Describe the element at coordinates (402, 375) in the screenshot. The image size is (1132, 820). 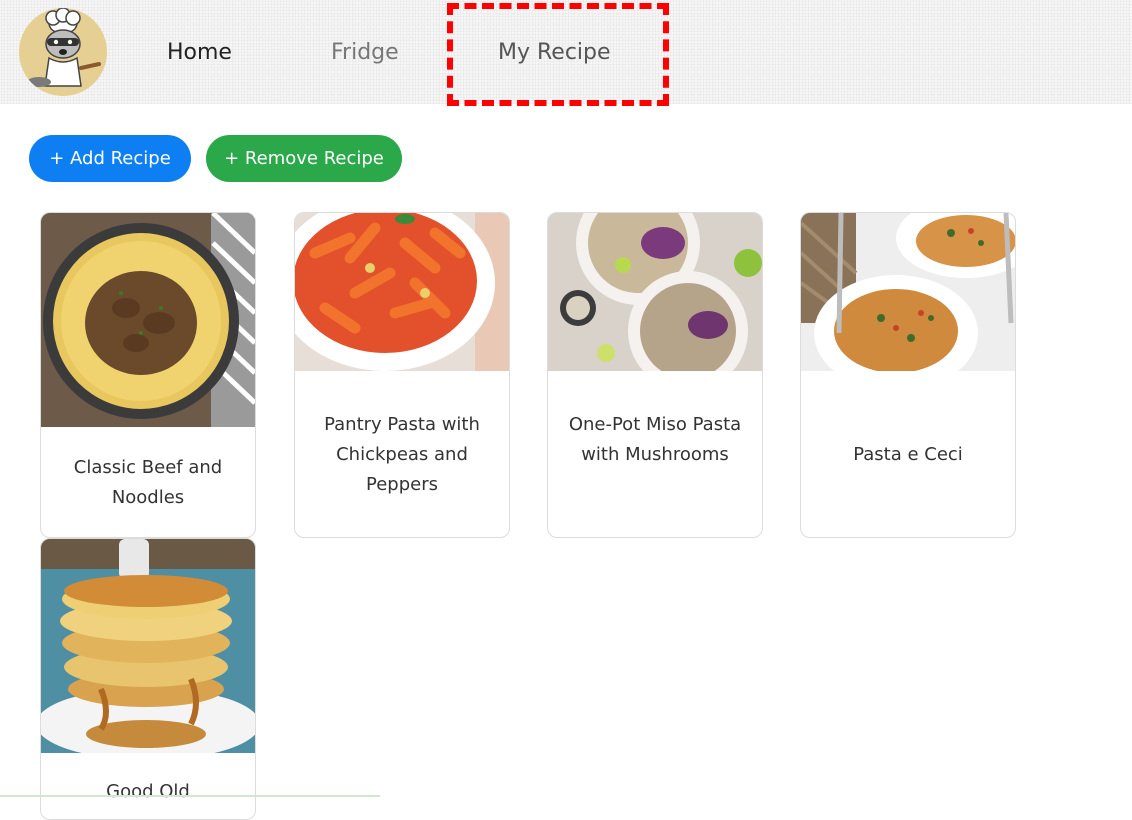
I see `recipe-card: Pantry Pasta with Chickpeas and Peppers` at that location.